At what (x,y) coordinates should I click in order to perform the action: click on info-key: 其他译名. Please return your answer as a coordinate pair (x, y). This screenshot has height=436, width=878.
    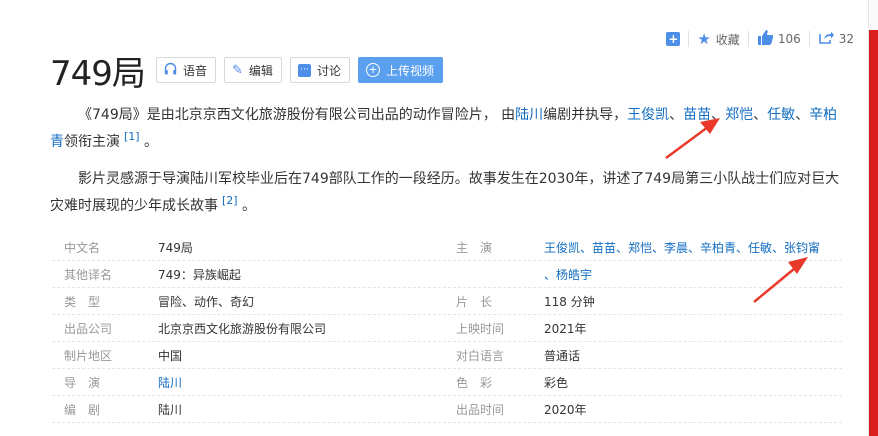
    Looking at the image, I should click on (88, 274).